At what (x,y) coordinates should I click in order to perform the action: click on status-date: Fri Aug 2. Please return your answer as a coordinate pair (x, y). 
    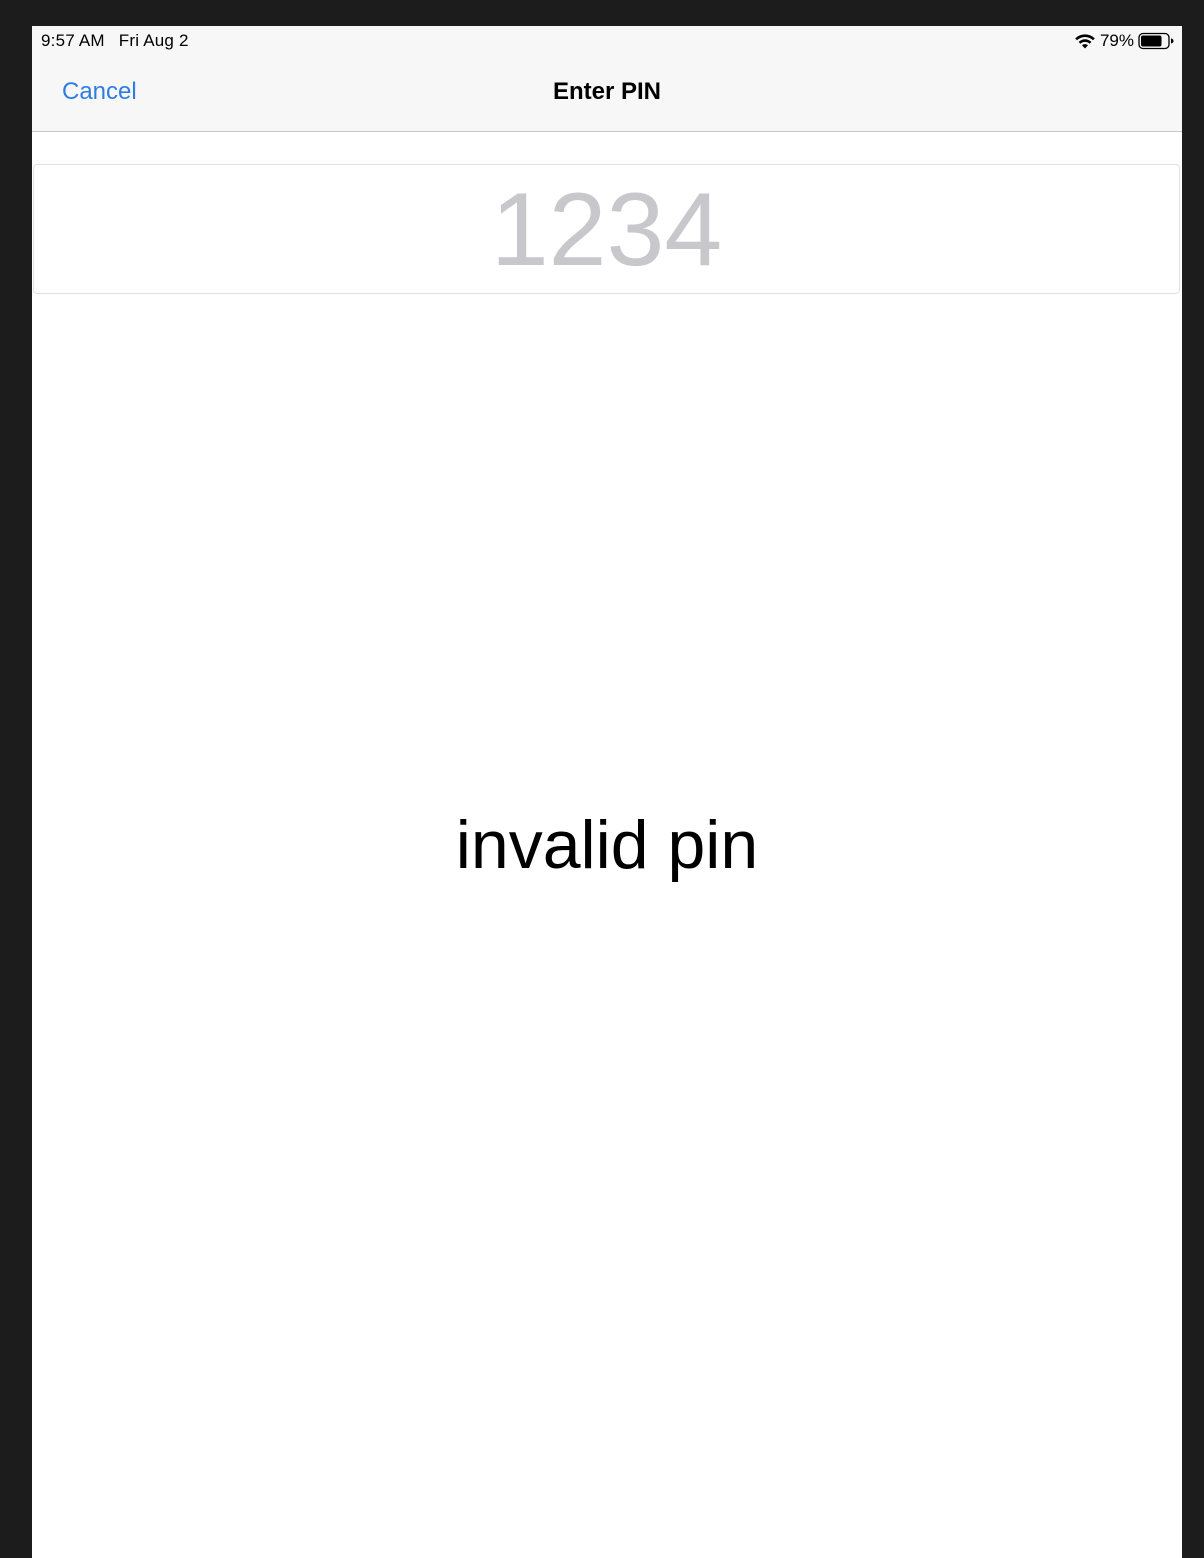
    Looking at the image, I should click on (153, 40).